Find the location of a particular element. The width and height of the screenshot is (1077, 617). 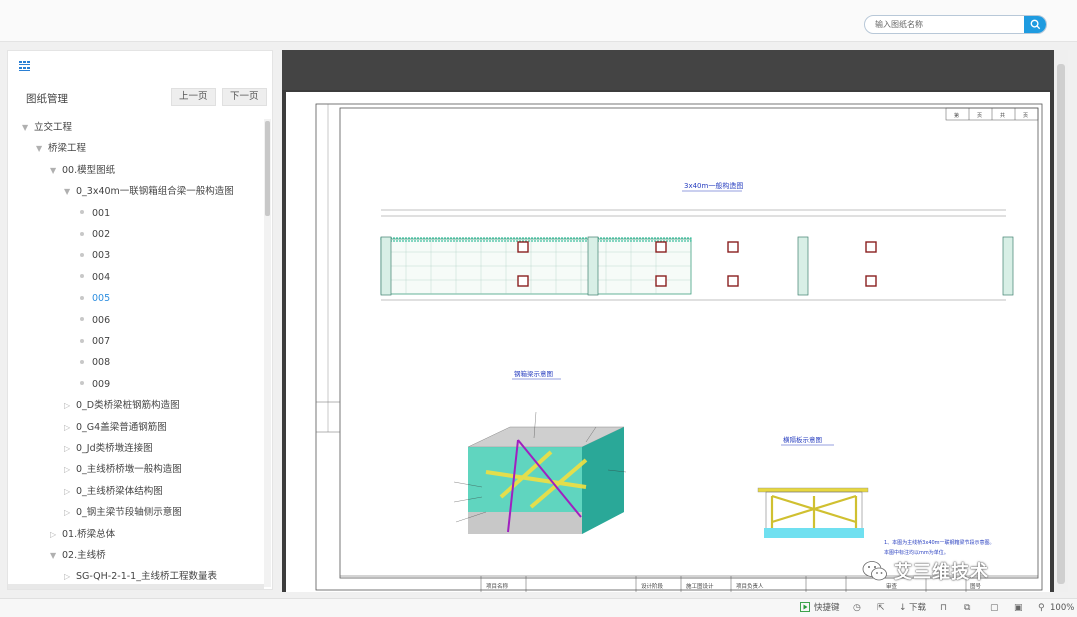

page-icon: ▢ is located at coordinates (994, 608).